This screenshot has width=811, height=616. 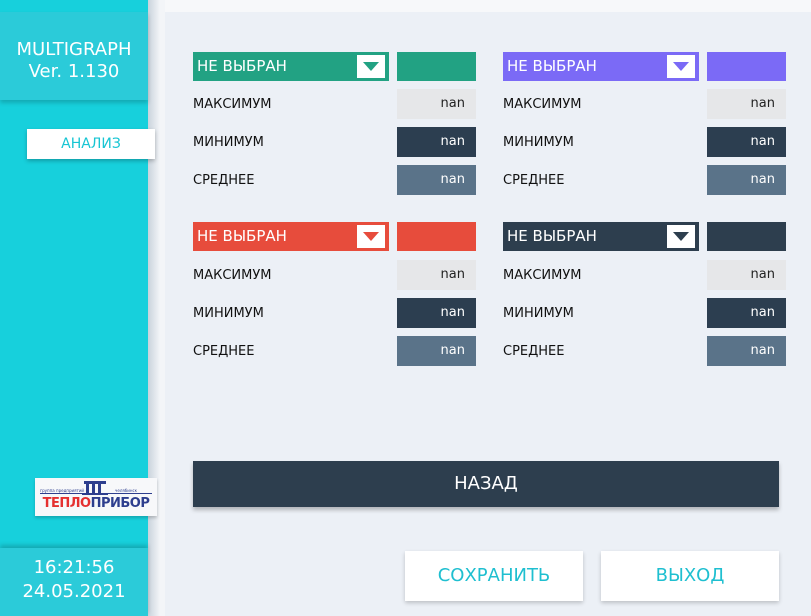 I want to click on clock-block: 16:21:56 24.05.2021, so click(x=74, y=582).